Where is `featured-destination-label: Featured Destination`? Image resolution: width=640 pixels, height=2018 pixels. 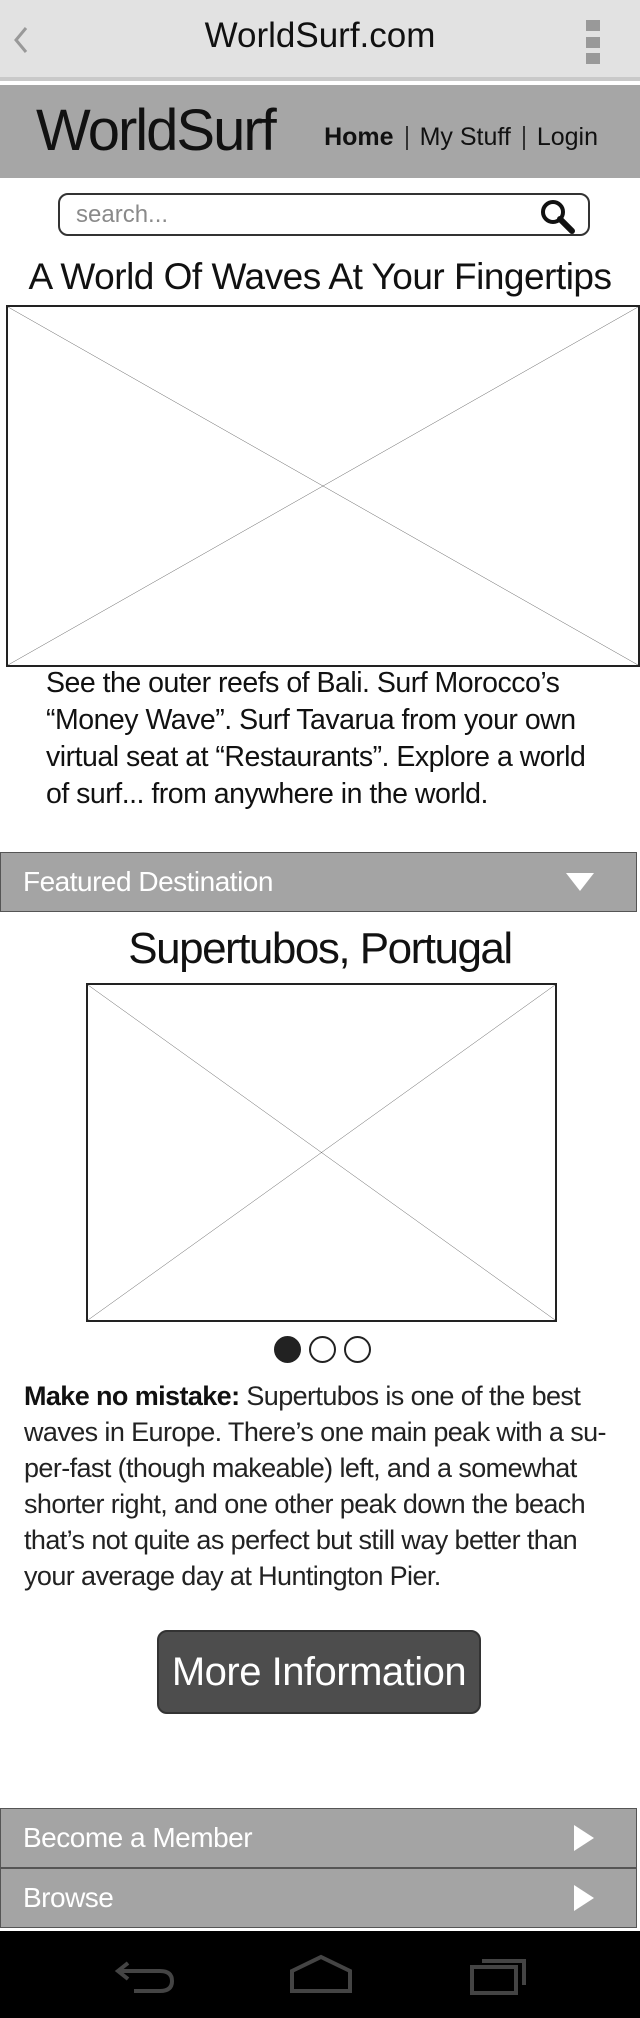
featured-destination-label: Featured Destination is located at coordinates (148, 881).